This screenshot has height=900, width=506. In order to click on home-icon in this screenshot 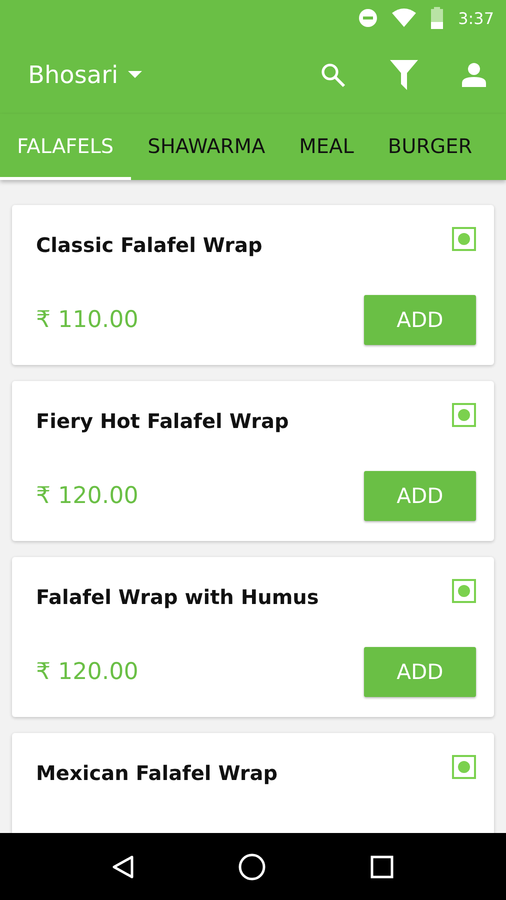, I will do `click(252, 866)`.